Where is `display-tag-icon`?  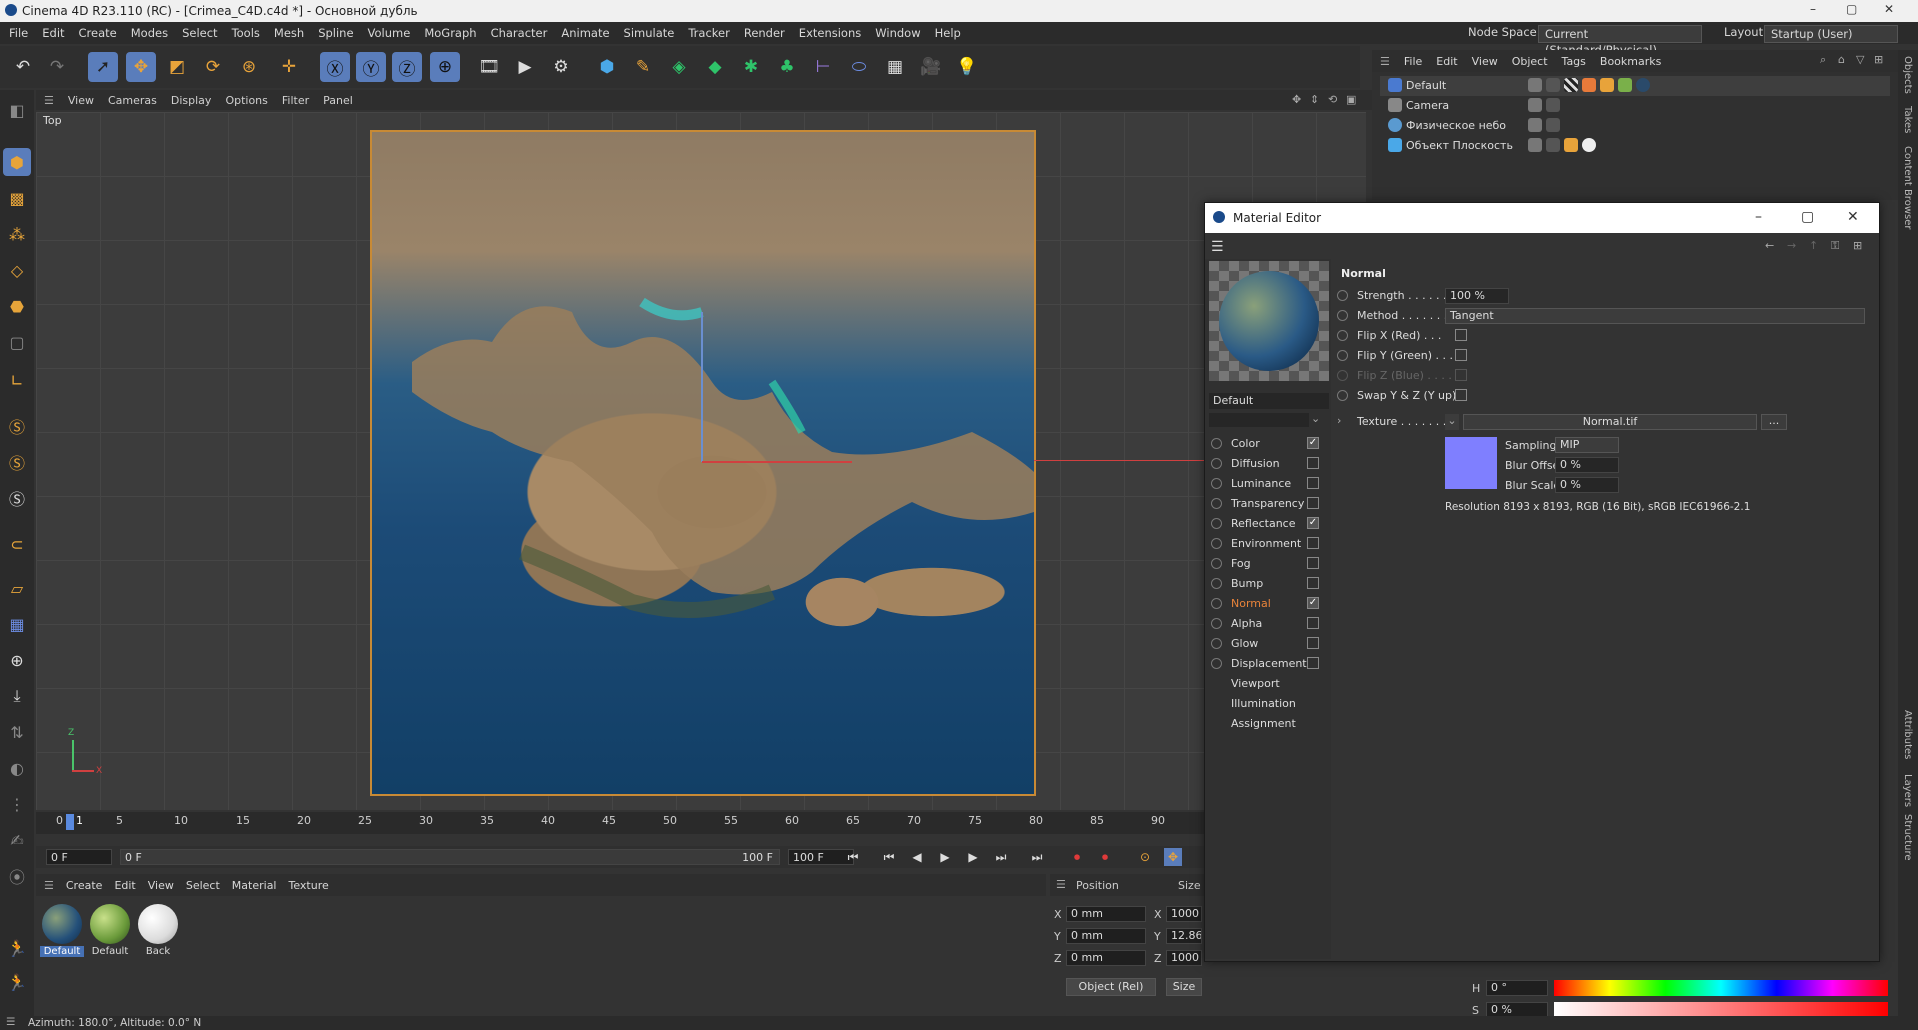 display-tag-icon is located at coordinates (1589, 85).